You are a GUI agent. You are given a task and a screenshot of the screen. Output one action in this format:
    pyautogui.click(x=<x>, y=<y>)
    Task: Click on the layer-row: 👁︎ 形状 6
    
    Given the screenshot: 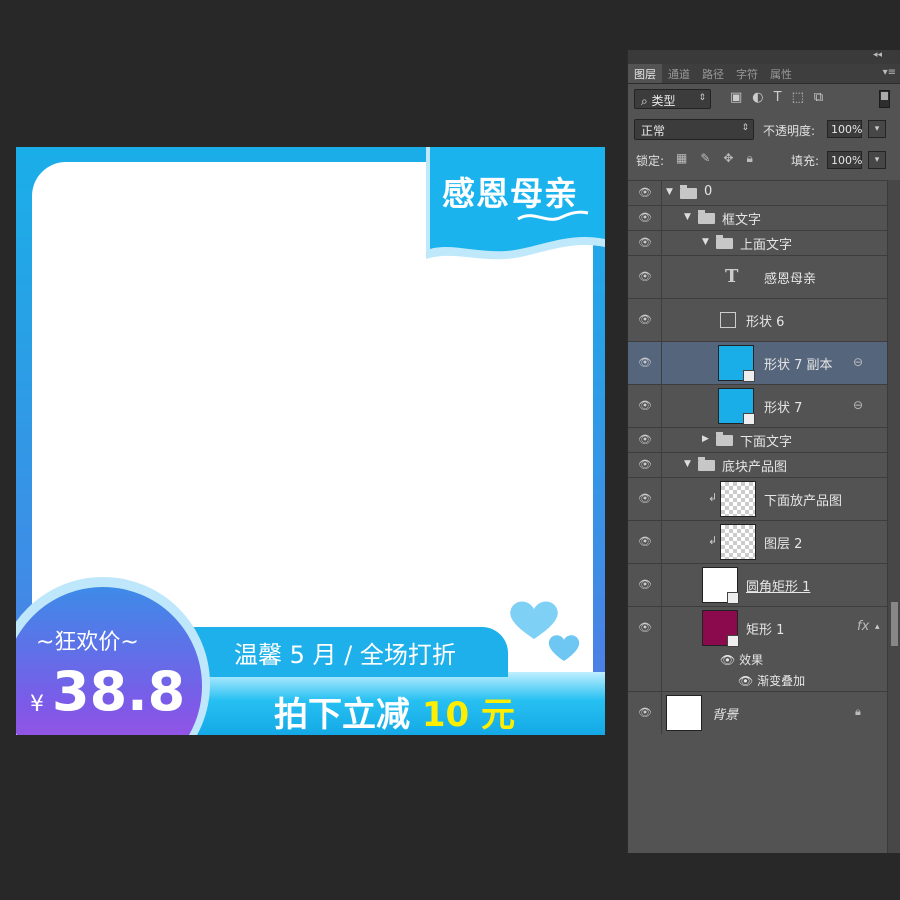 What is the action you would take?
    pyautogui.click(x=757, y=319)
    